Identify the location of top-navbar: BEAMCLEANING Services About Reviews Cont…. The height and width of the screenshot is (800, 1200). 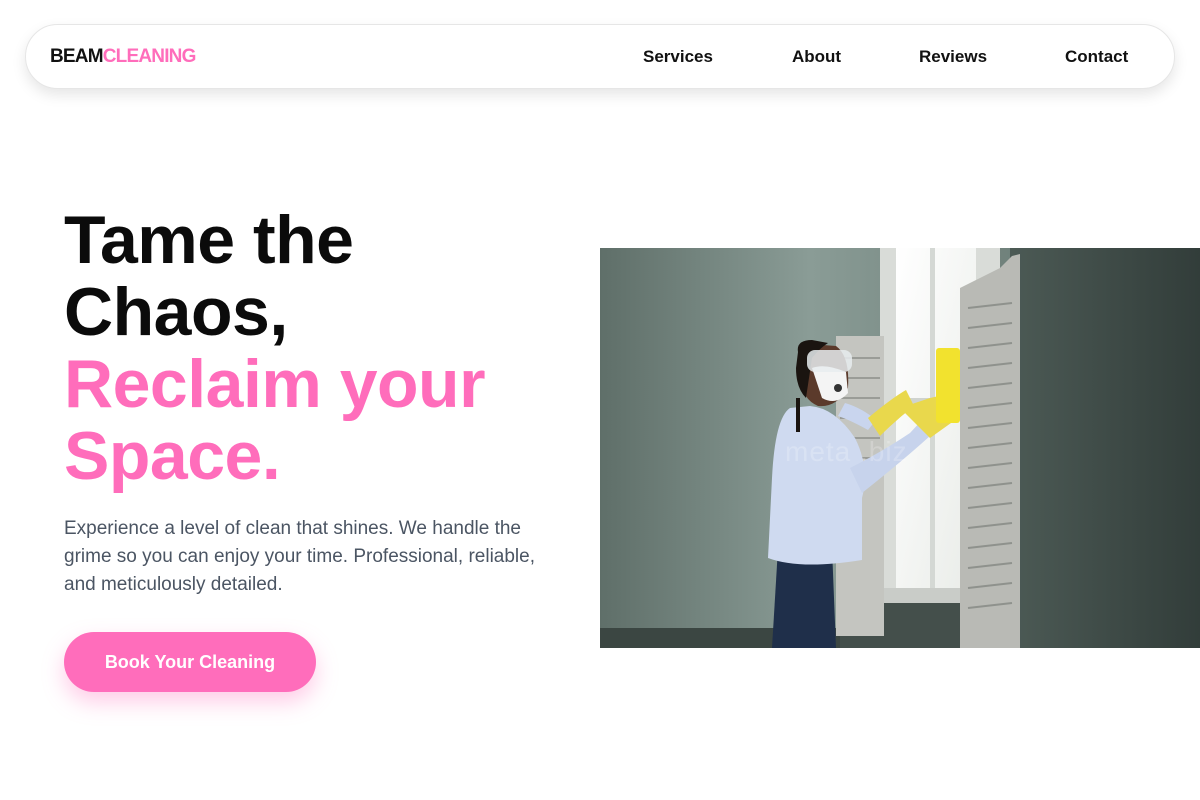
(600, 56).